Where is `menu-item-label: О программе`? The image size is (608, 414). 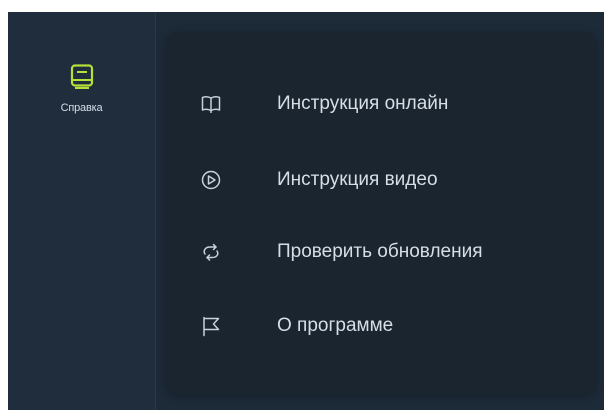 menu-item-label: О программе is located at coordinates (335, 325).